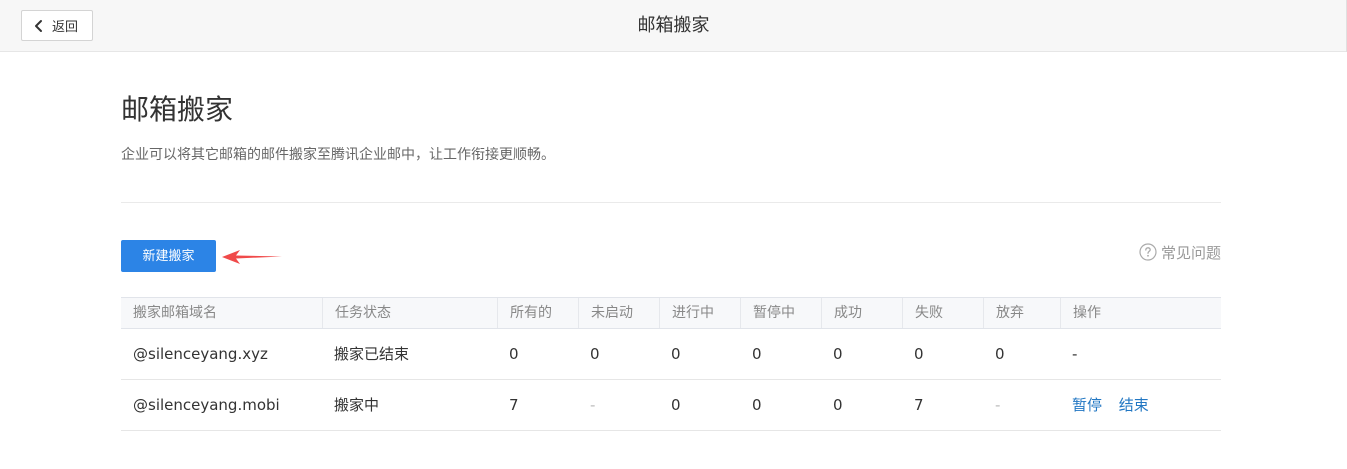 The image size is (1347, 469). What do you see at coordinates (861, 313) in the screenshot?
I see `column-header-success: 成功` at bounding box center [861, 313].